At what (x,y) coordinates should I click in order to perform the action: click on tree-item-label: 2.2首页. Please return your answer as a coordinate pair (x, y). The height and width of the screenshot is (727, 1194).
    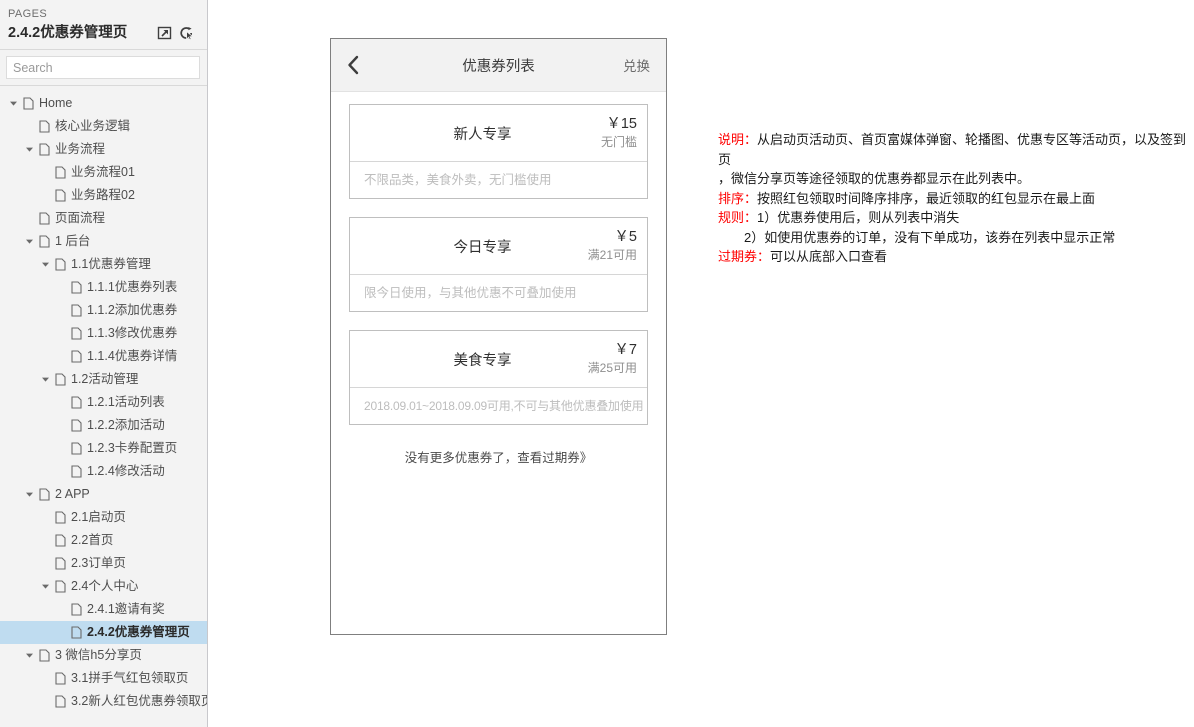
    Looking at the image, I should click on (92, 540).